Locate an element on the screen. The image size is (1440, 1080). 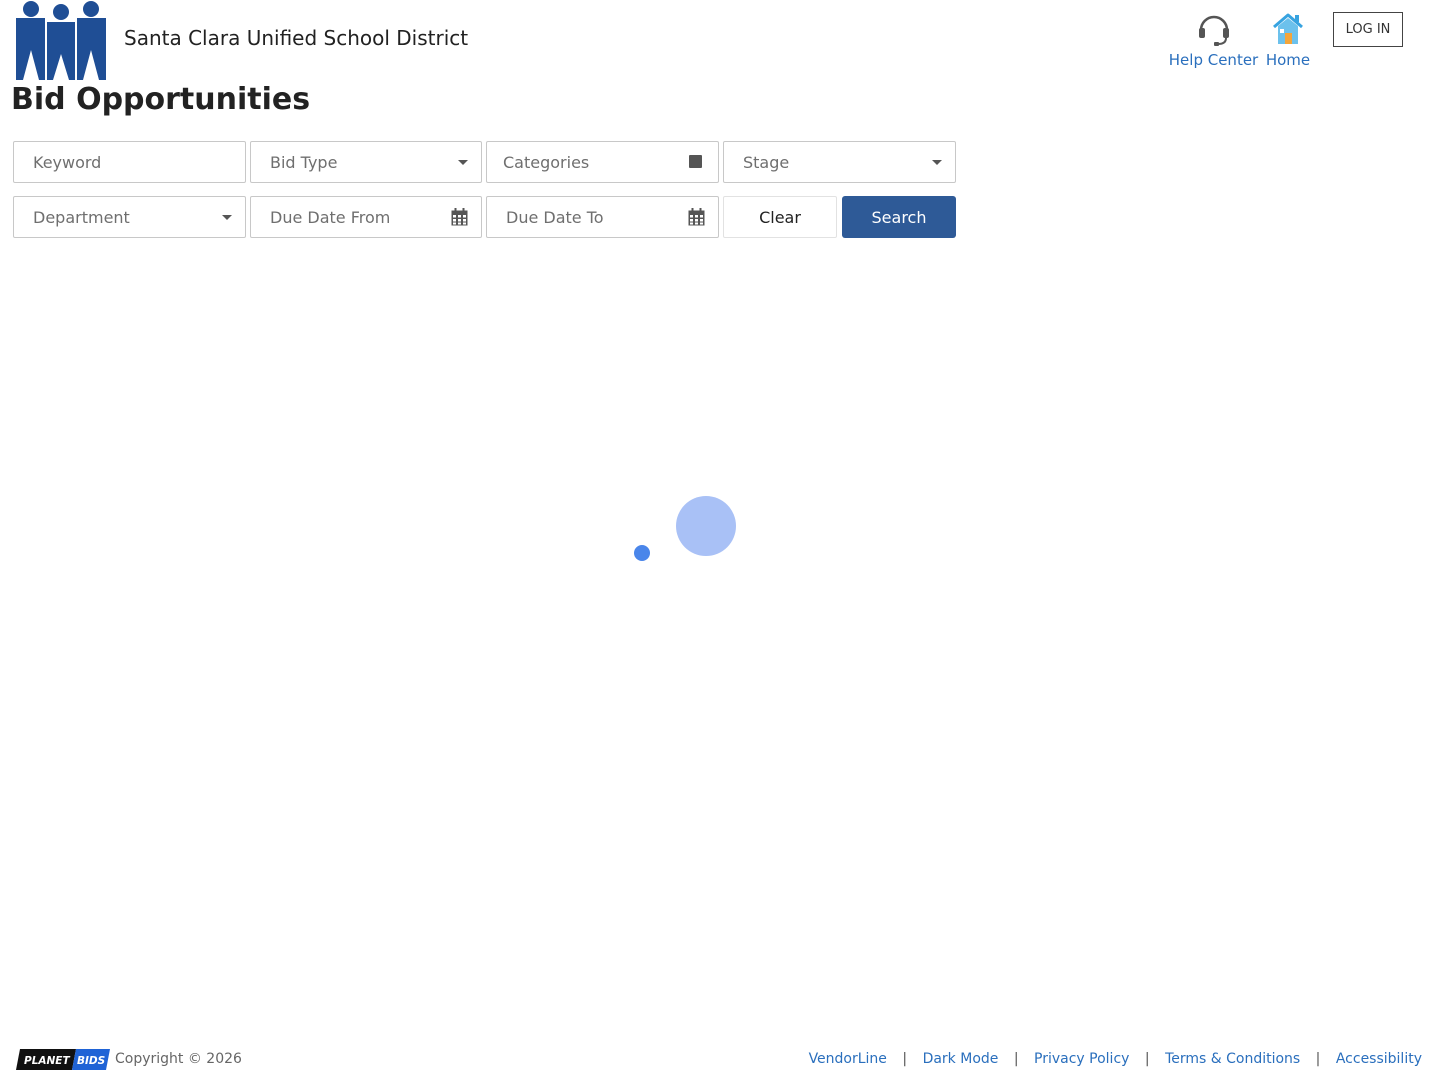
svg-text: PLANET is located at coordinates (47, 1061).